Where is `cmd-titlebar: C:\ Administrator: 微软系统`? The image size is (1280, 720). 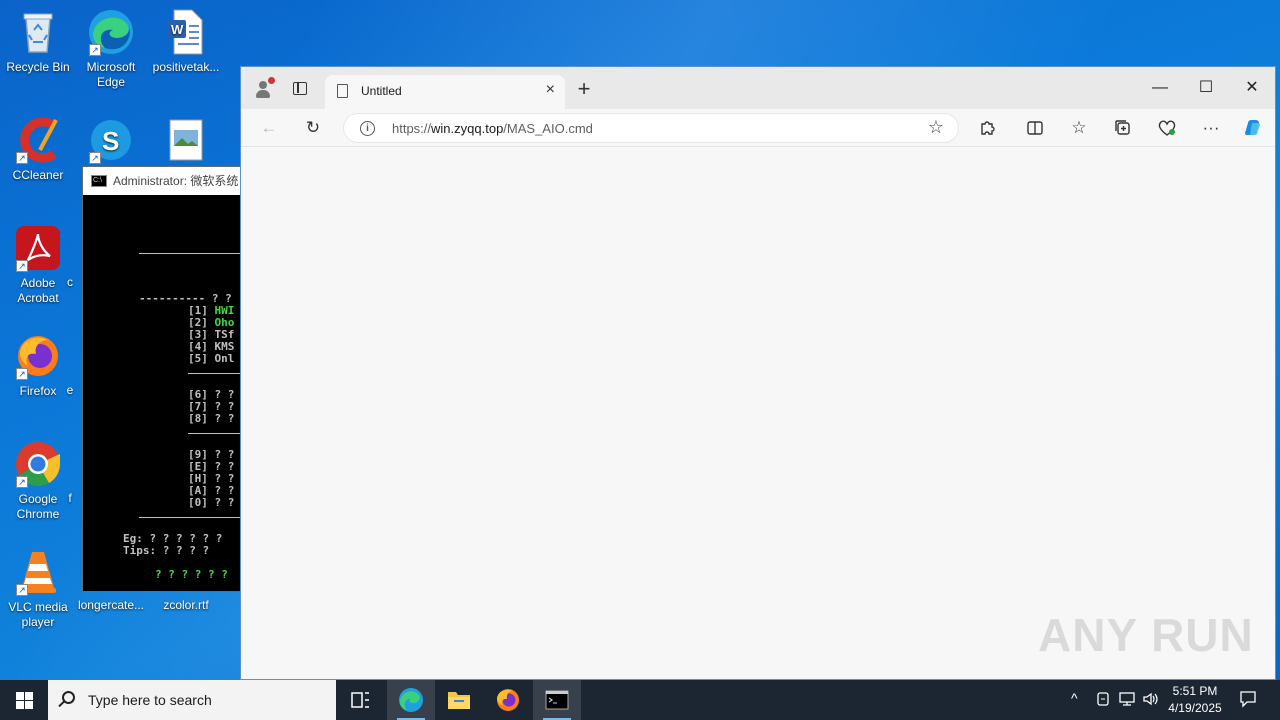
cmd-titlebar: C:\ Administrator: 微软系统 is located at coordinates (162, 181).